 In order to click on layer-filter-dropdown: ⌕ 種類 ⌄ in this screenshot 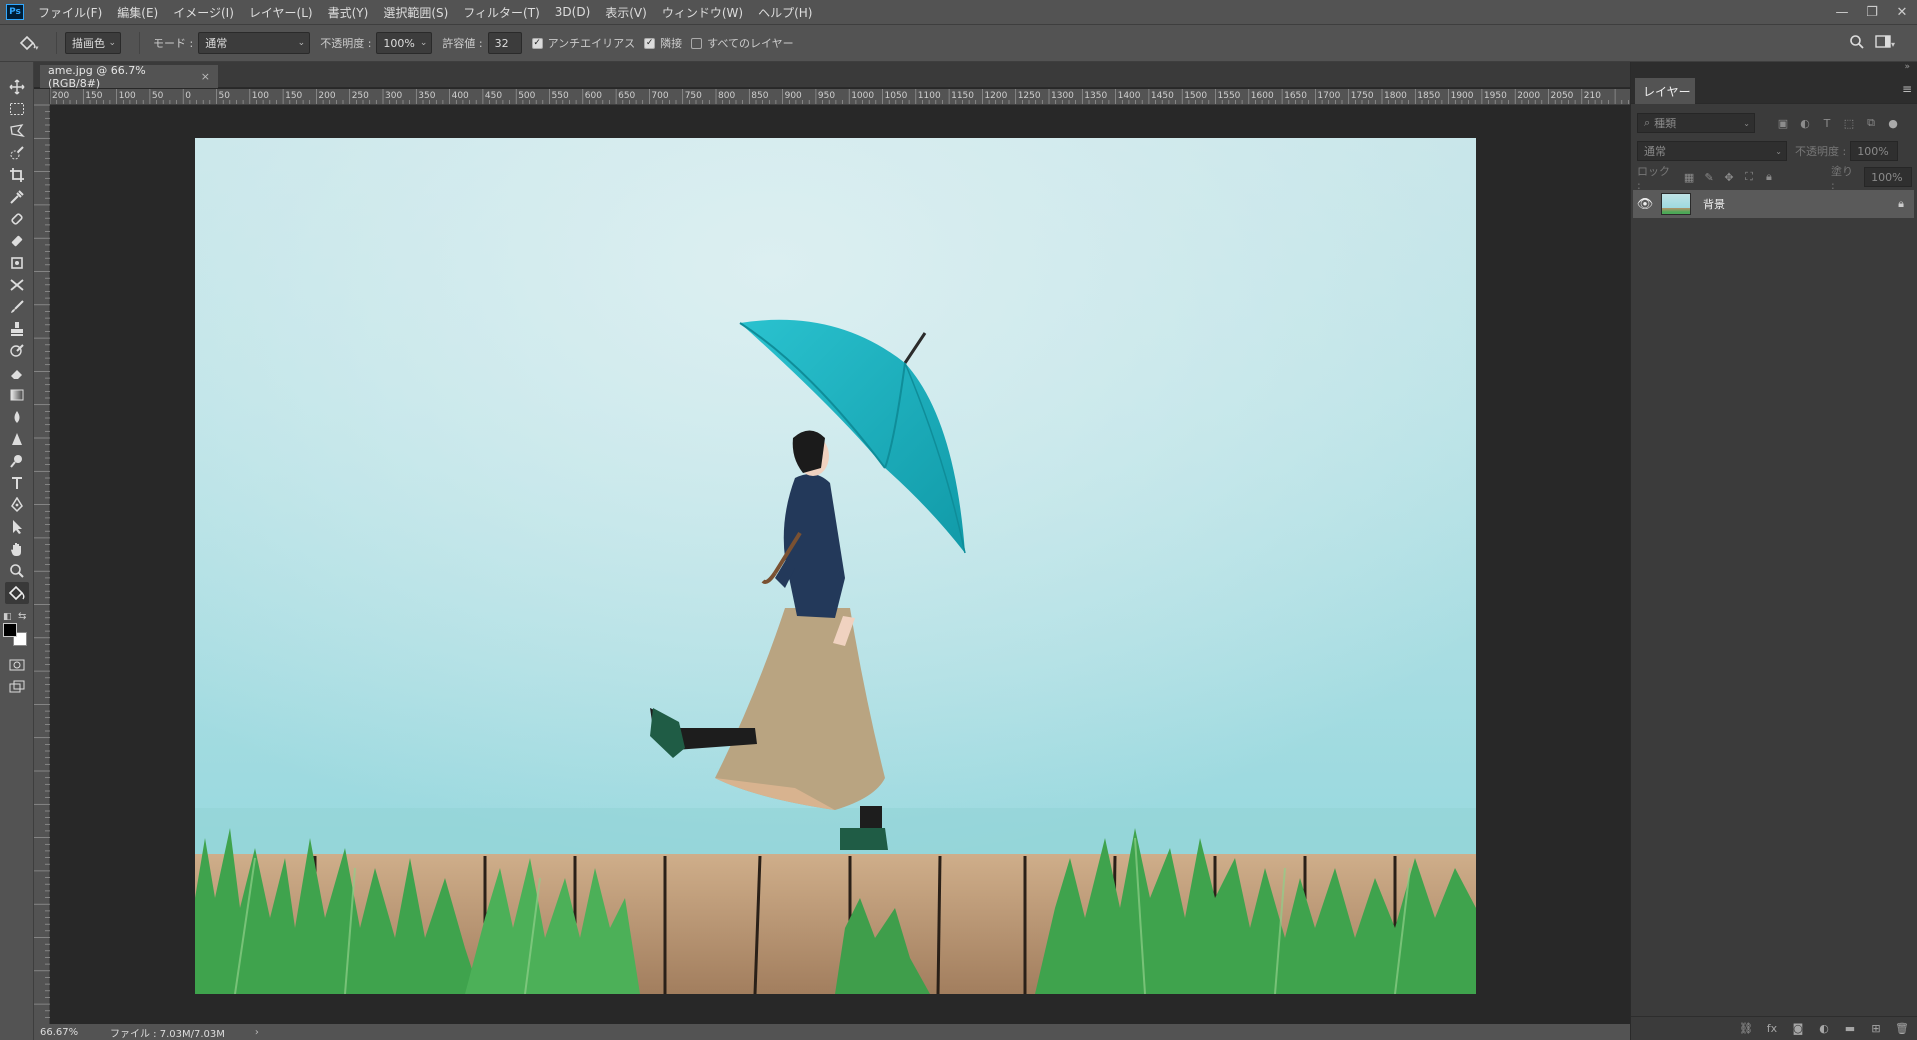, I will do `click(1696, 123)`.